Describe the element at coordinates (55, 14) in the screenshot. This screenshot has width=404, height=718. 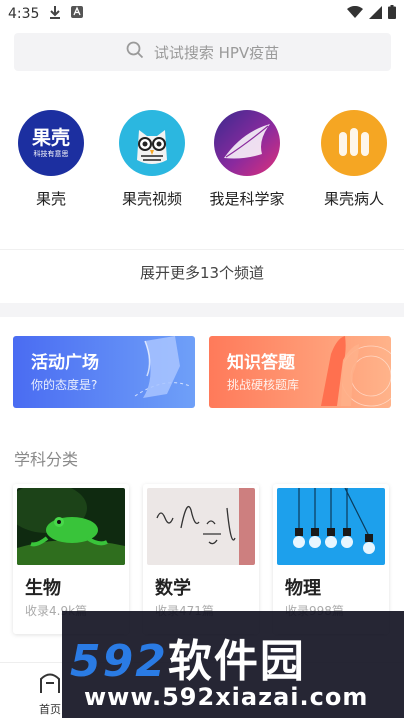
I see `download-icon` at that location.